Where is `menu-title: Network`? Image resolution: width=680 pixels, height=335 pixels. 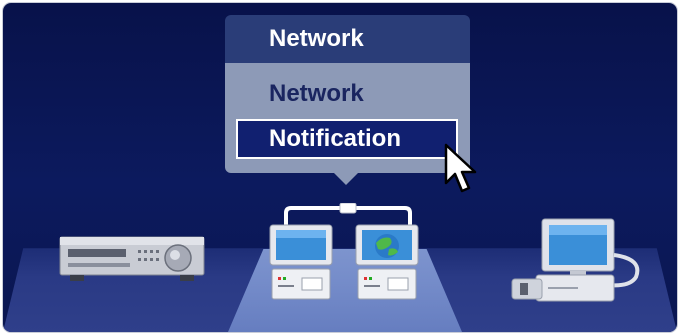
menu-title: Network is located at coordinates (347, 39).